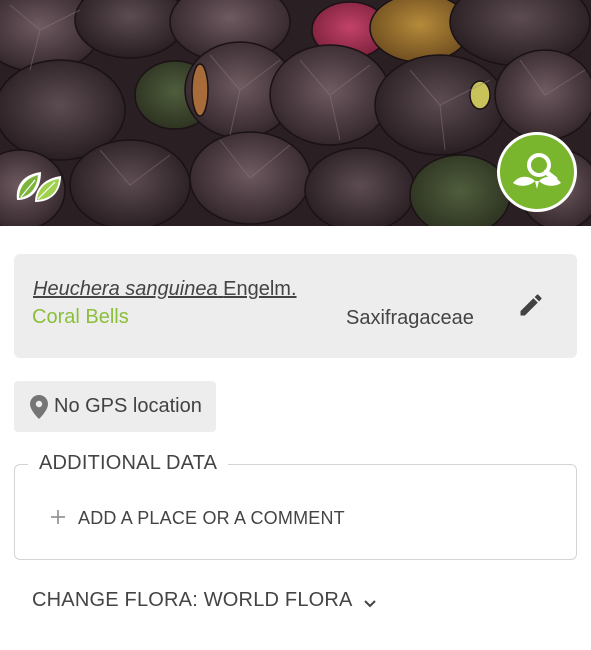 This screenshot has height=650, width=591. I want to click on plant-search-icon, so click(537, 172).